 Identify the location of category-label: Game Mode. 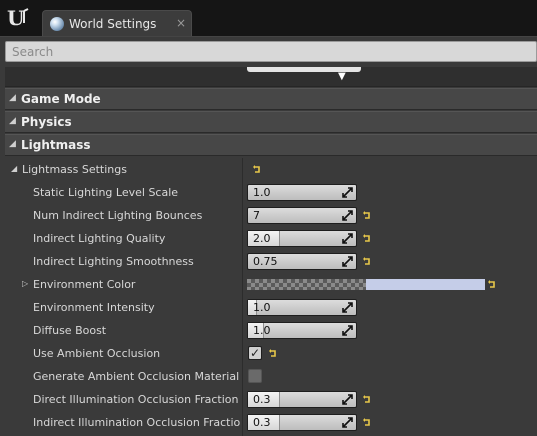
(61, 99).